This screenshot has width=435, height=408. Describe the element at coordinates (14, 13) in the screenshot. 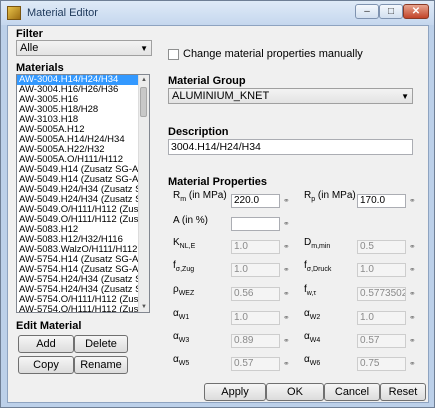

I see `material-editor-icon` at that location.